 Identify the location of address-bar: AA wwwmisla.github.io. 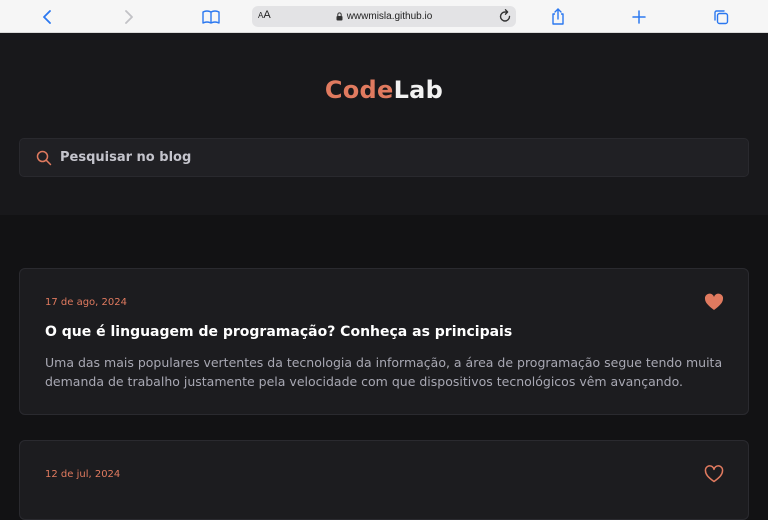
(384, 16).